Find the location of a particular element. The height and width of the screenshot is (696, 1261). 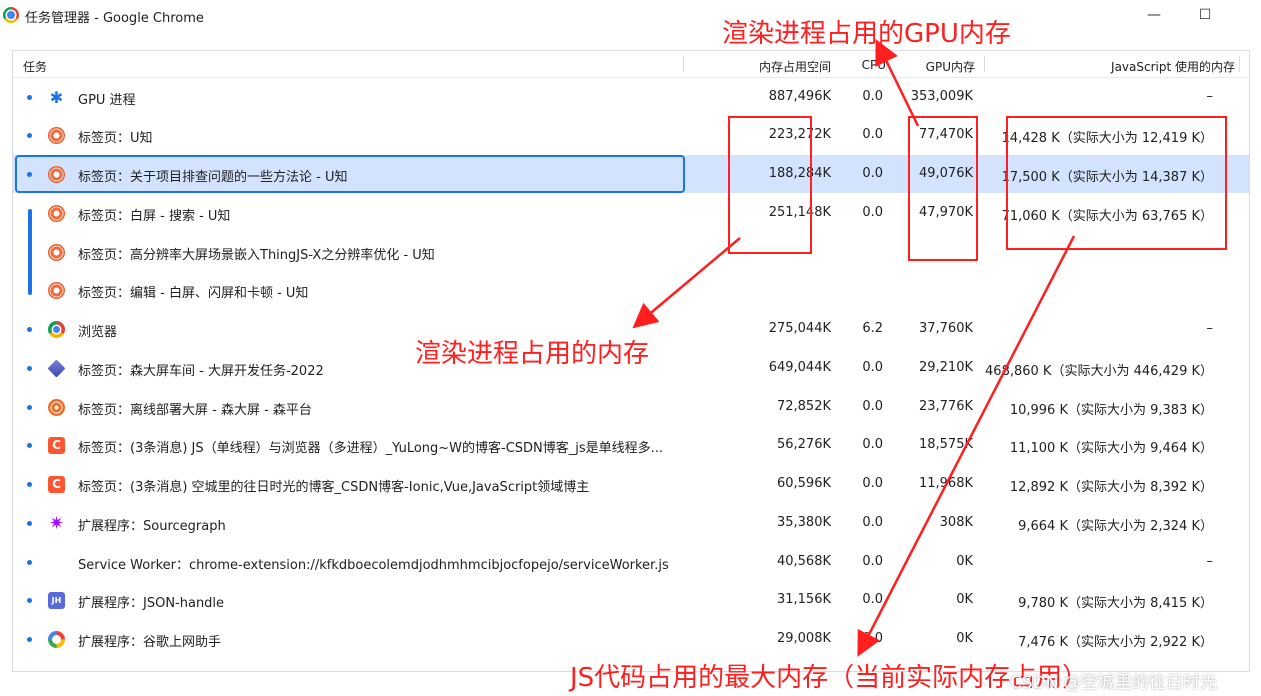

arrow-to-js-label is located at coordinates (966, 446).